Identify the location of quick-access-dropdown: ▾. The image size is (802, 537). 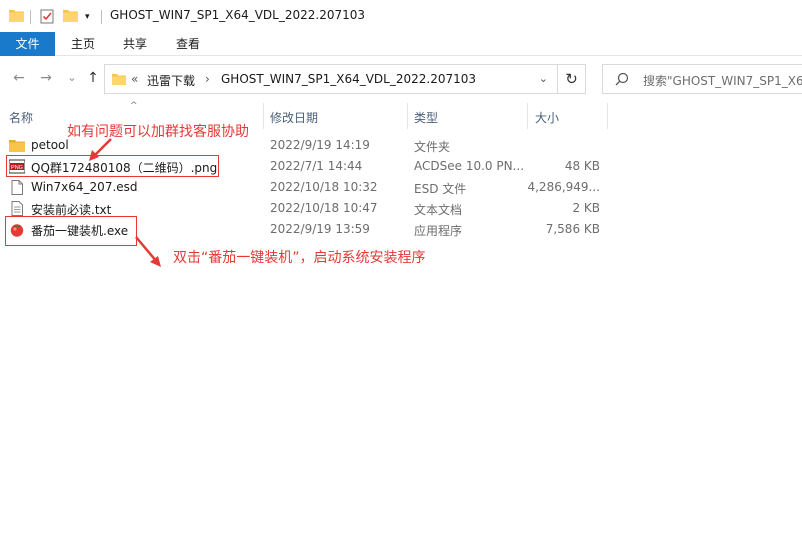
(87, 17).